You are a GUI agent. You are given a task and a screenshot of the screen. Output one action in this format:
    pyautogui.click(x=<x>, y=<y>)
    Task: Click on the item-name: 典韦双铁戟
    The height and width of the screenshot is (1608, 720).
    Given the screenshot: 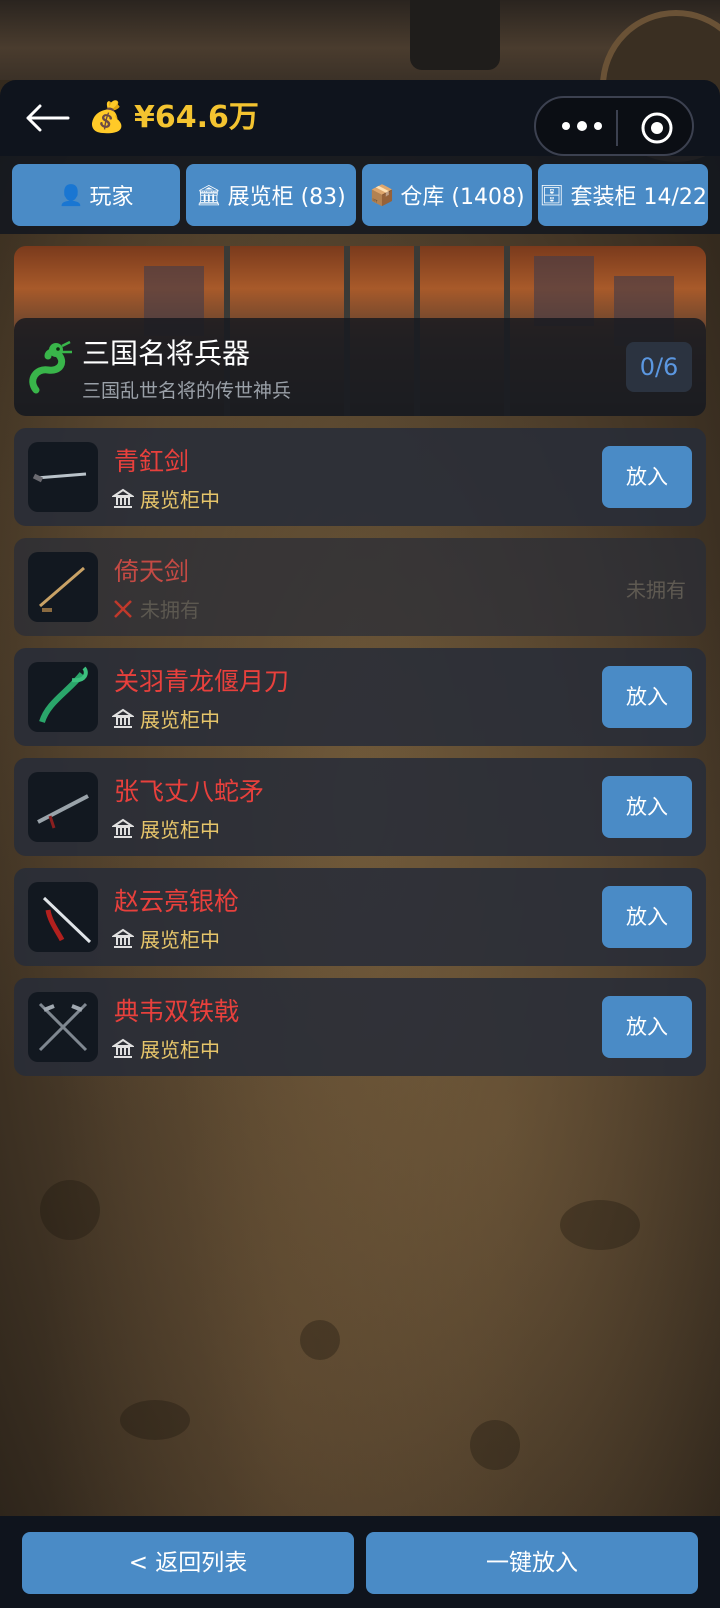 What is the action you would take?
    pyautogui.click(x=177, y=1011)
    